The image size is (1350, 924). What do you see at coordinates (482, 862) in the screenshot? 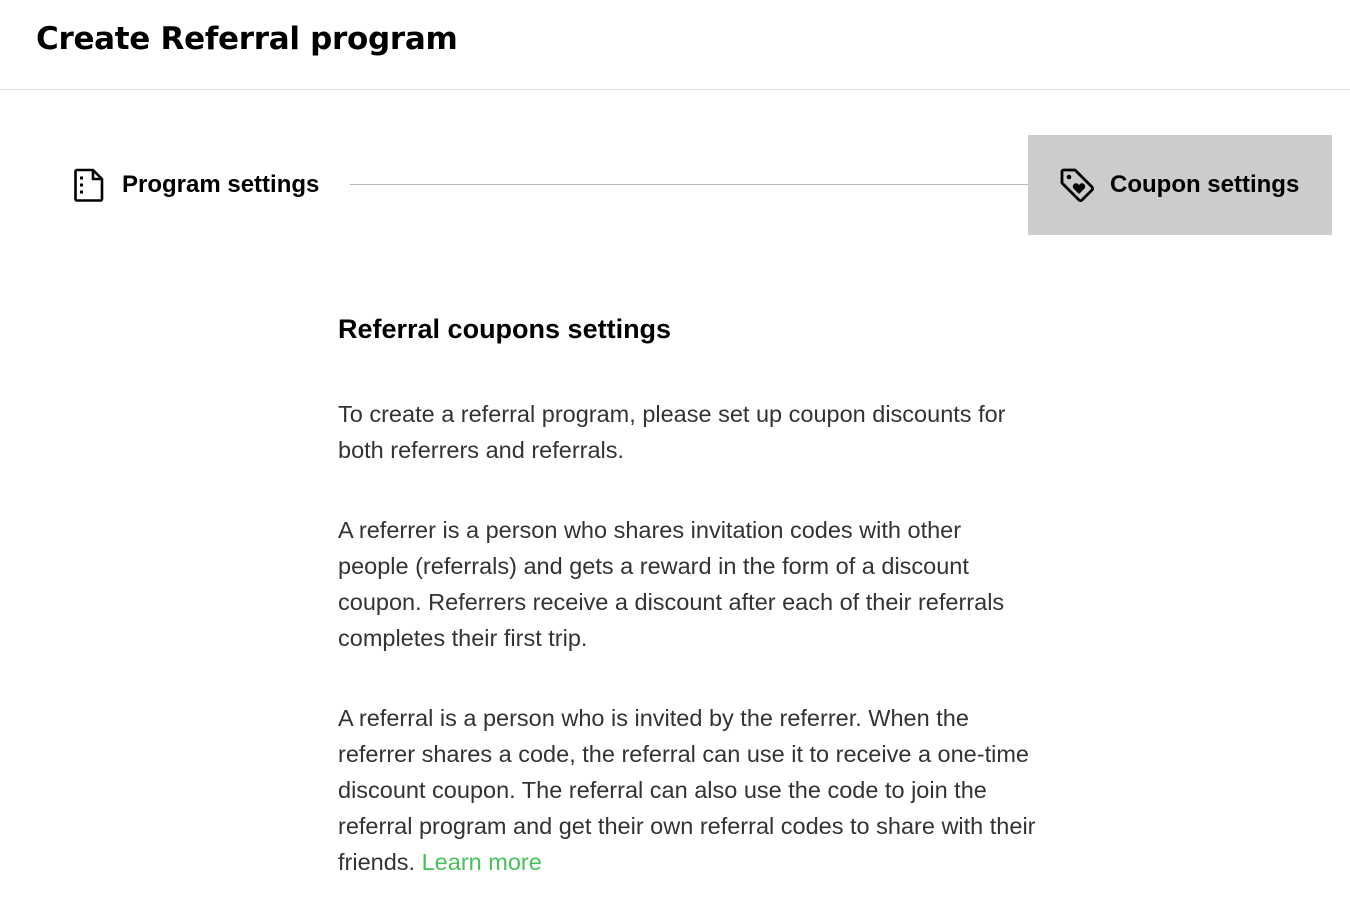
I see `learn-more-link: Learn more` at bounding box center [482, 862].